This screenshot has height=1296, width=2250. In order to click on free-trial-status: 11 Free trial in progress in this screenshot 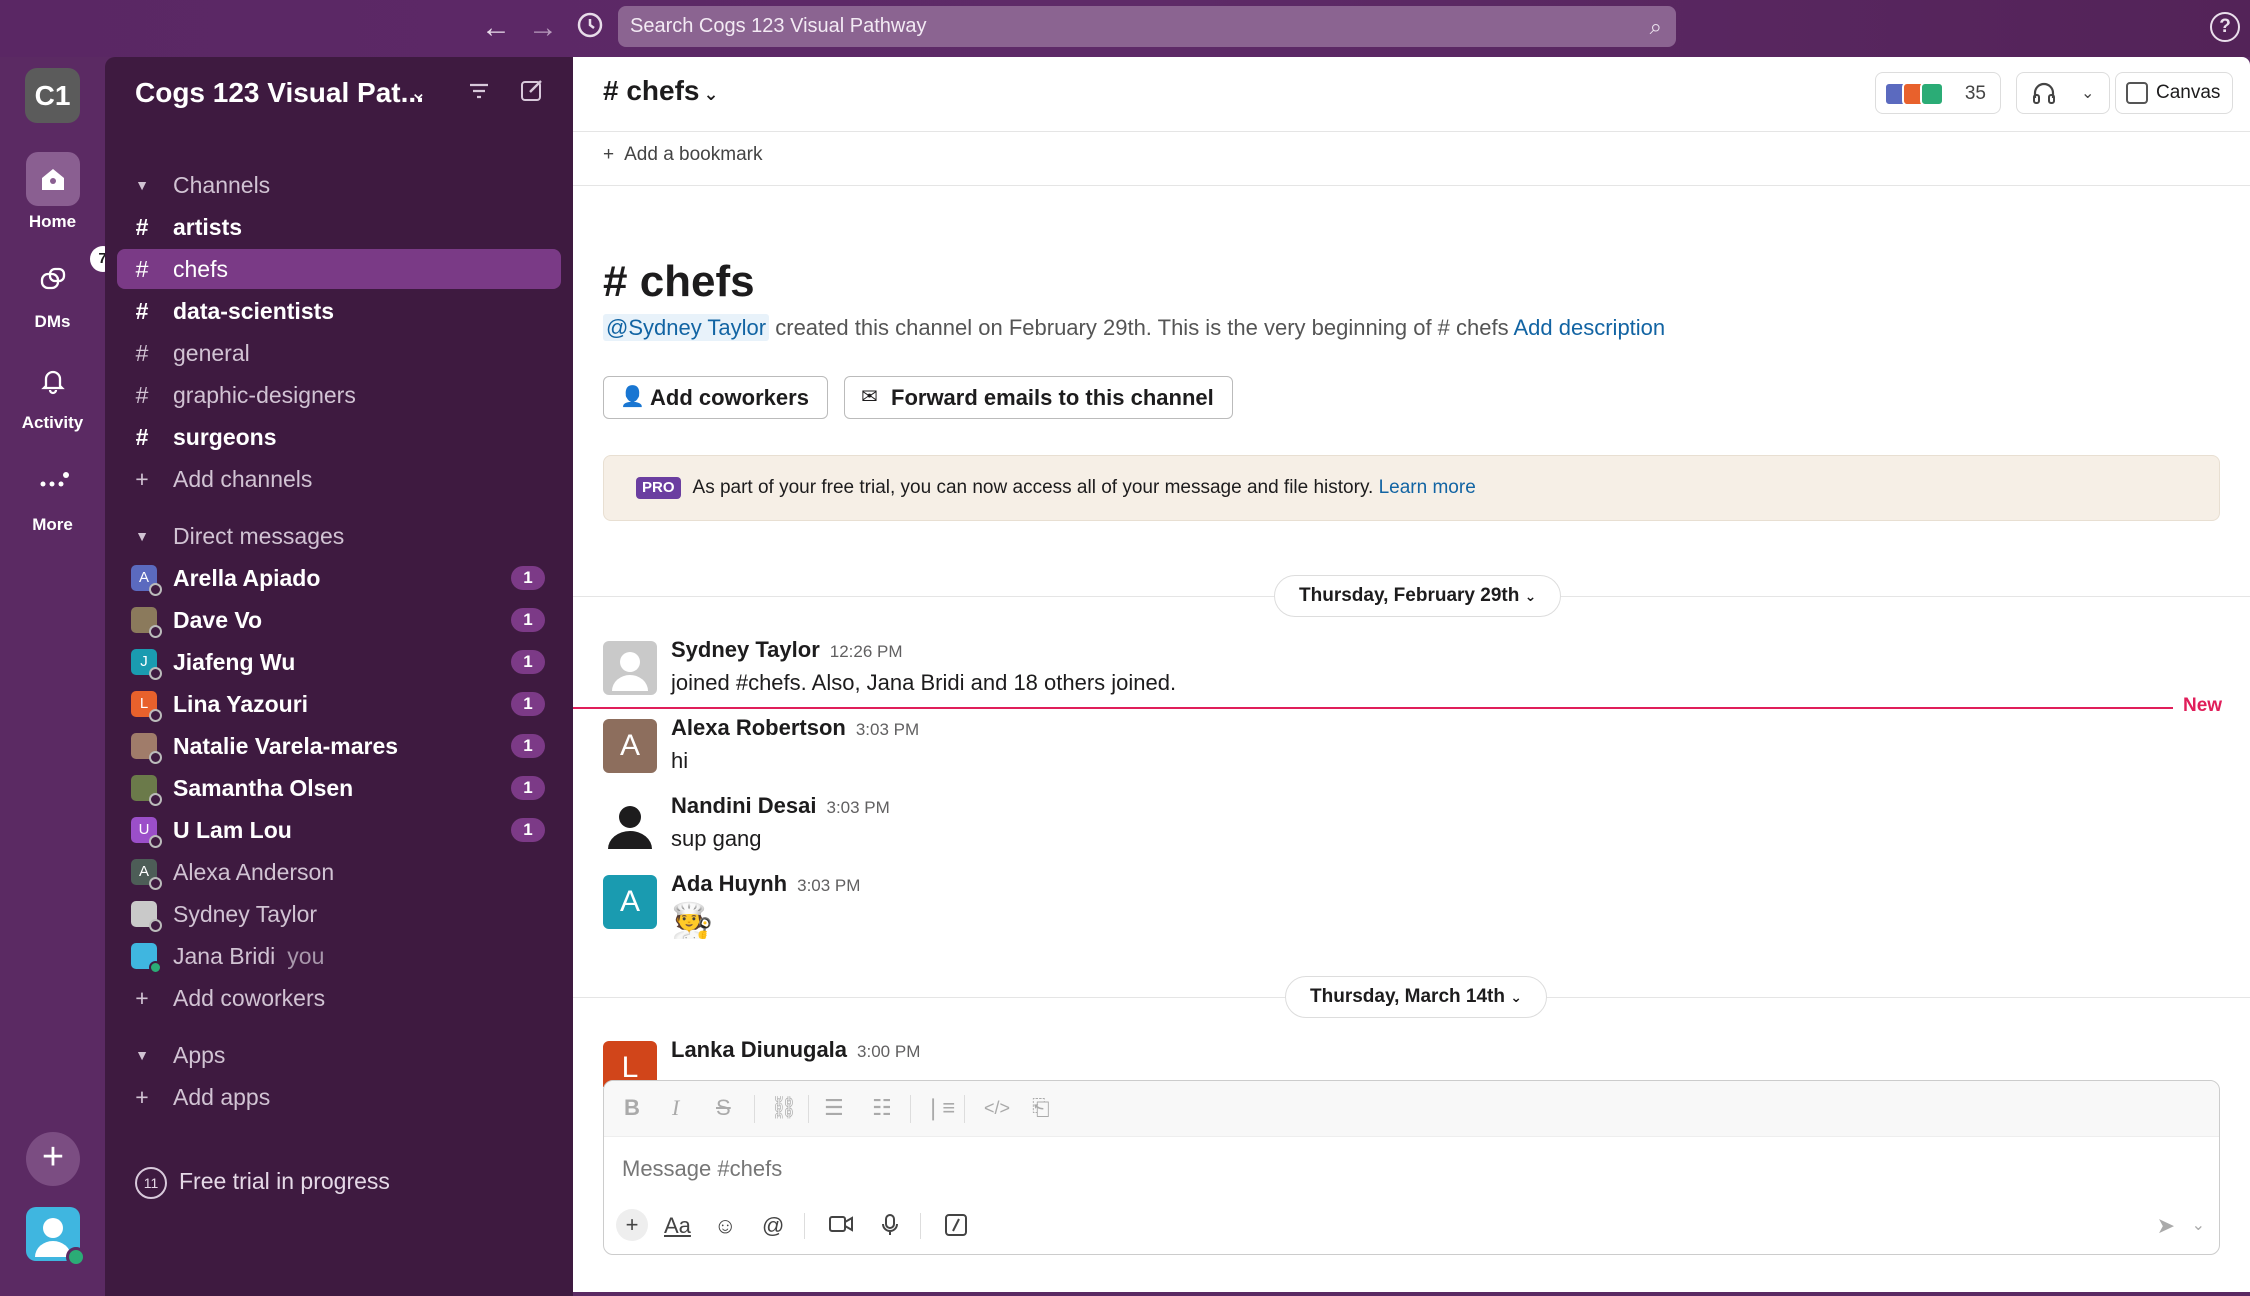, I will do `click(262, 1183)`.